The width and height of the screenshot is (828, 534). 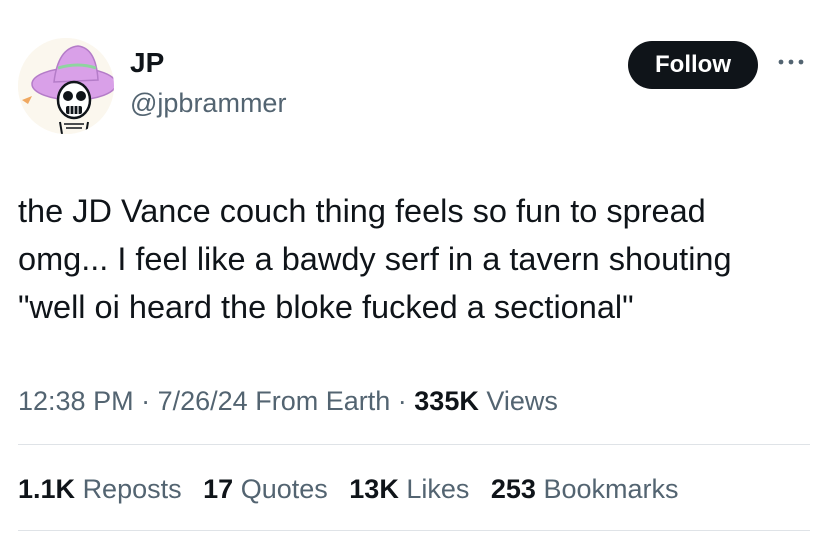 I want to click on stat-bookmarks: 253 Bookmarks, so click(x=585, y=489).